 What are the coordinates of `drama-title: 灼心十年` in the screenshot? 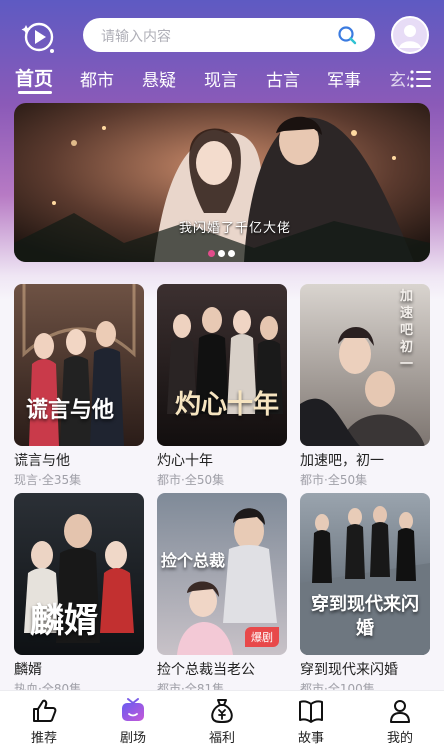 It's located at (185, 461).